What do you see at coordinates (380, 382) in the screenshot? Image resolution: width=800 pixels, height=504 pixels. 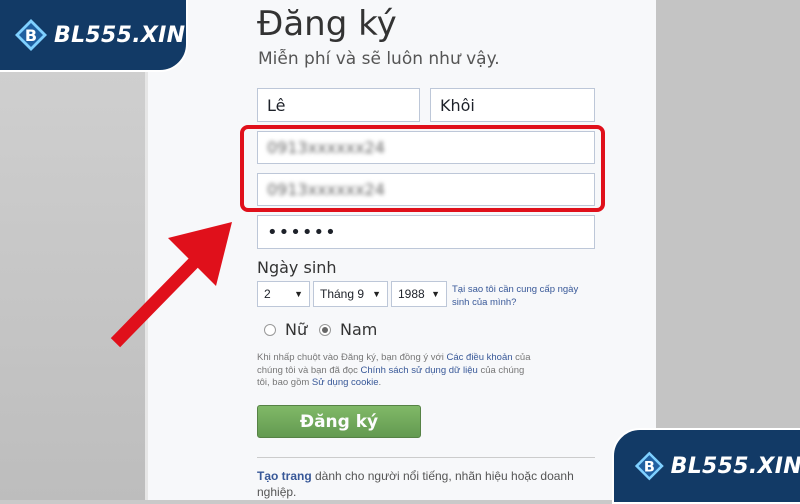 I see `terms-part-4: .` at bounding box center [380, 382].